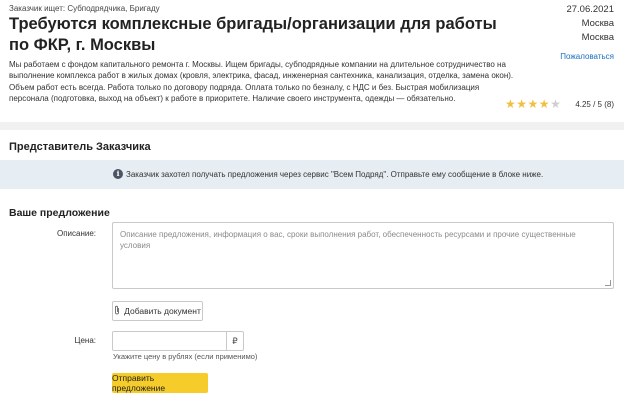 The height and width of the screenshot is (395, 624). What do you see at coordinates (85, 340) in the screenshot?
I see `price-label: Цена:` at bounding box center [85, 340].